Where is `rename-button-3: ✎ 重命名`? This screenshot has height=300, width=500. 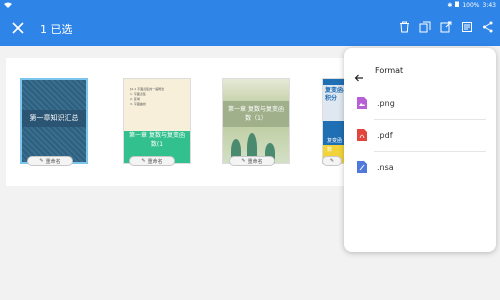 rename-button-3: ✎ 重命名 is located at coordinates (252, 161).